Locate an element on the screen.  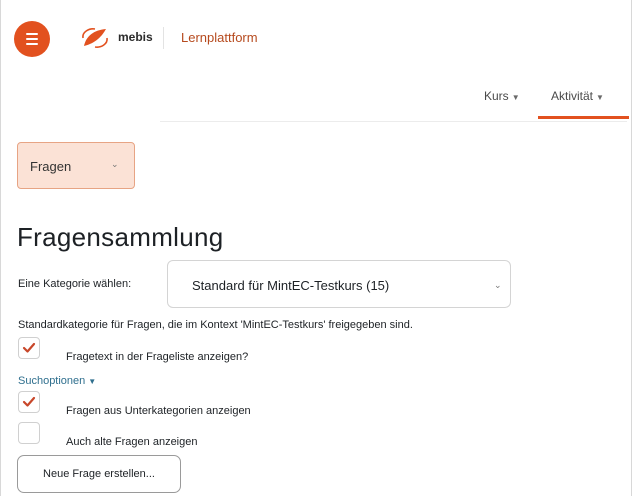
hamburger-menu-icon is located at coordinates (32, 39).